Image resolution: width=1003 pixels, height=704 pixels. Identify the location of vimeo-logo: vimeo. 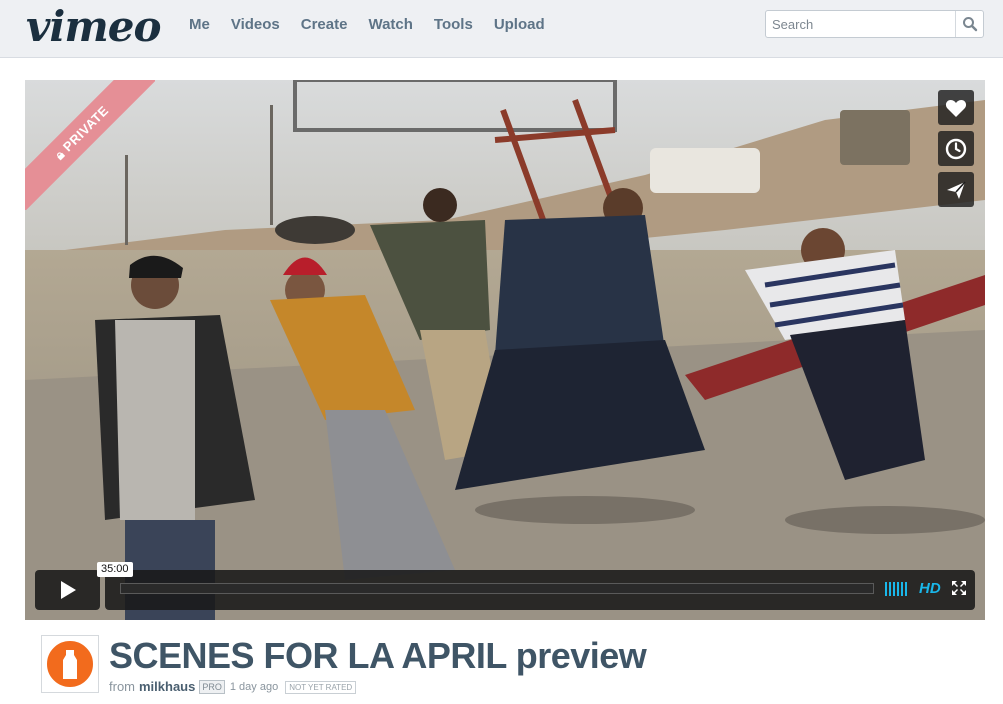
(94, 26).